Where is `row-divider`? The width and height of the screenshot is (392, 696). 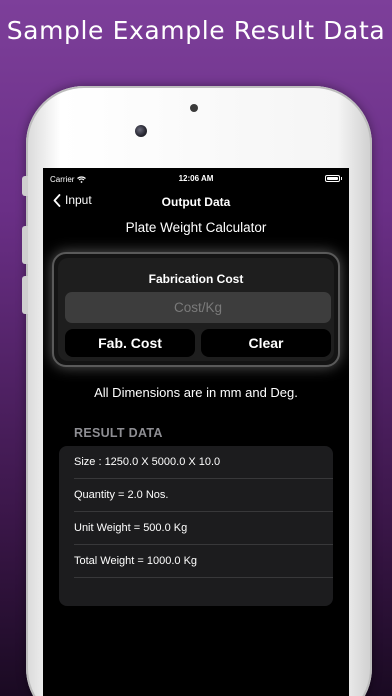 row-divider is located at coordinates (203, 577).